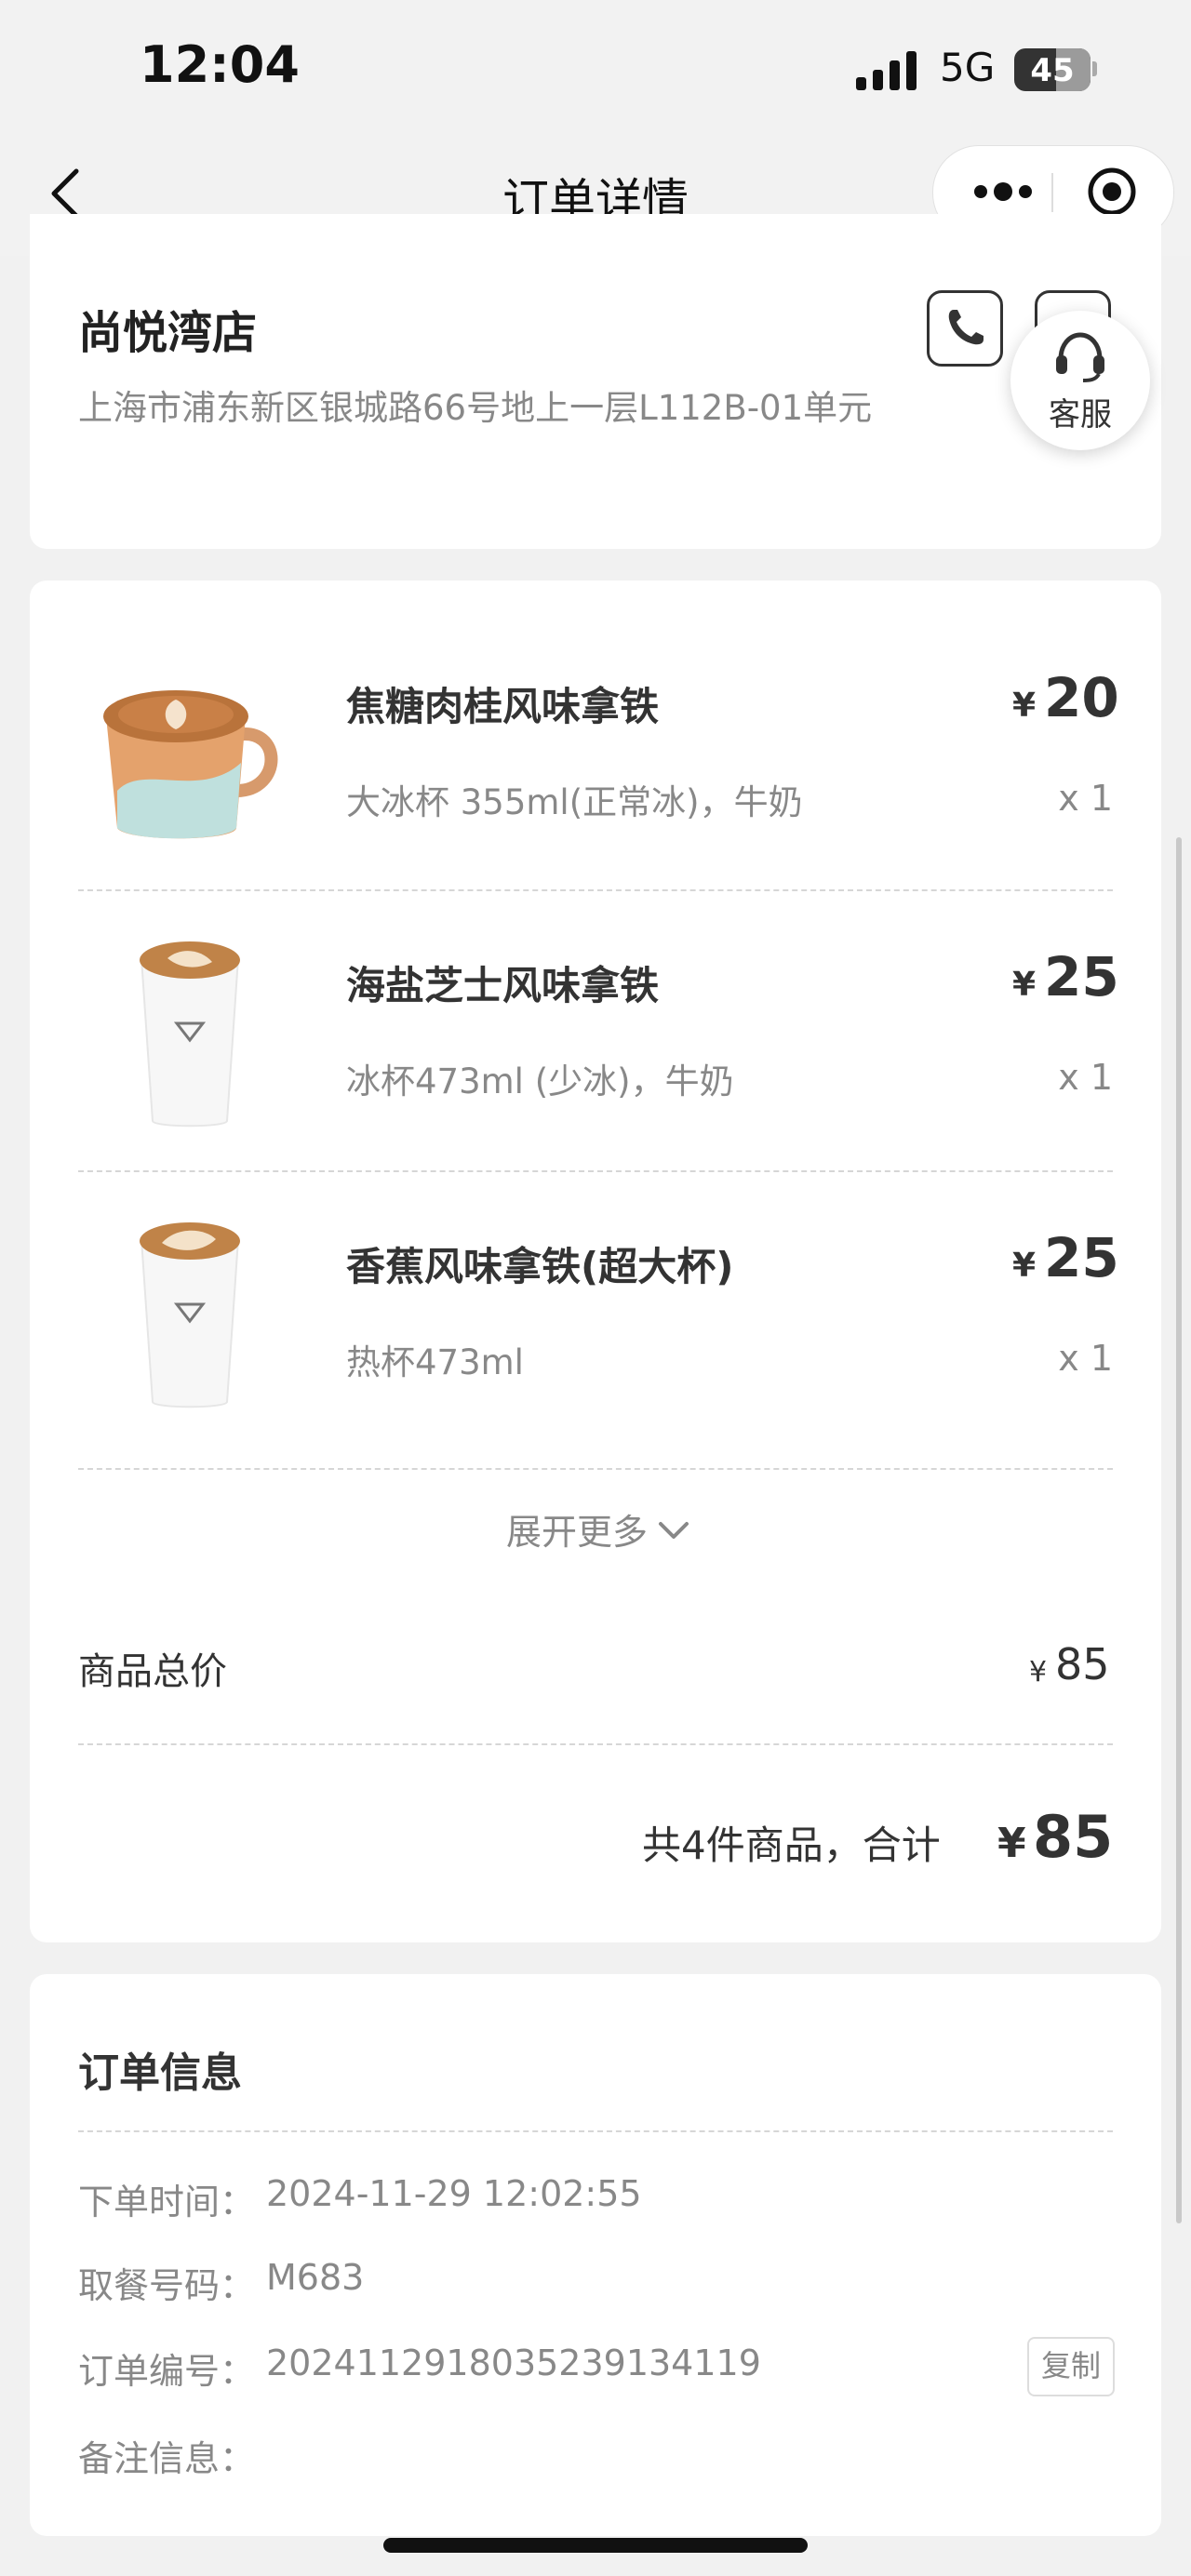 The height and width of the screenshot is (2576, 1191). Describe the element at coordinates (1011, 1843) in the screenshot. I see `total-currency: ¥` at that location.